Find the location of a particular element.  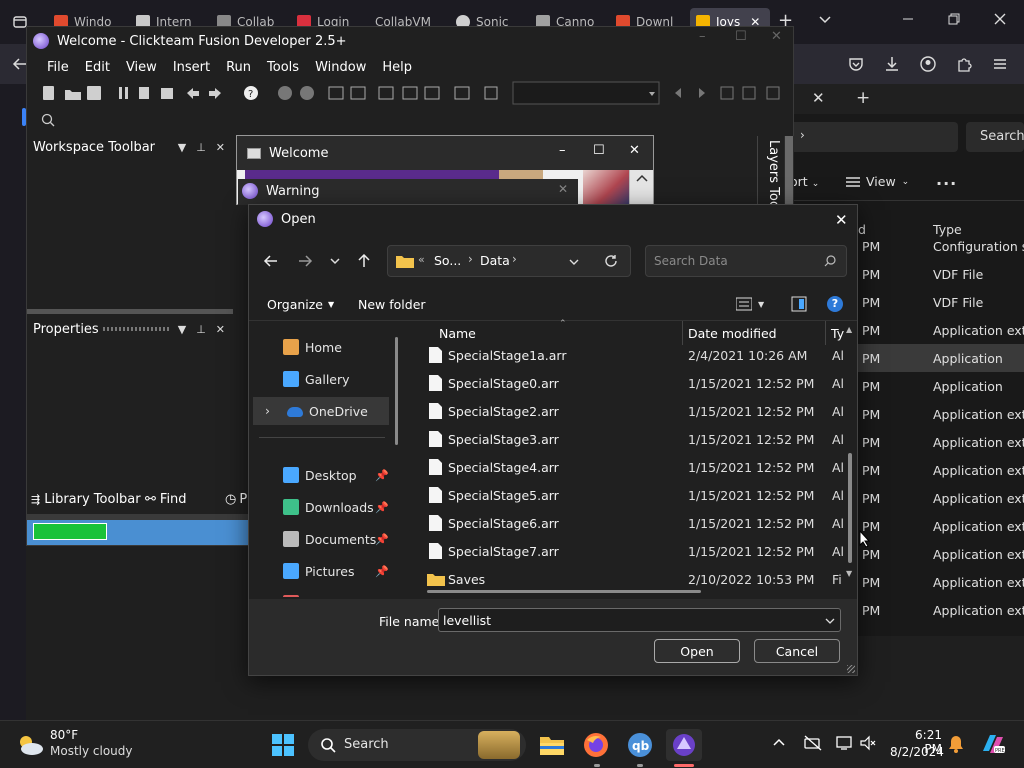

address-bar: « So... › Data › is located at coordinates (509, 261).